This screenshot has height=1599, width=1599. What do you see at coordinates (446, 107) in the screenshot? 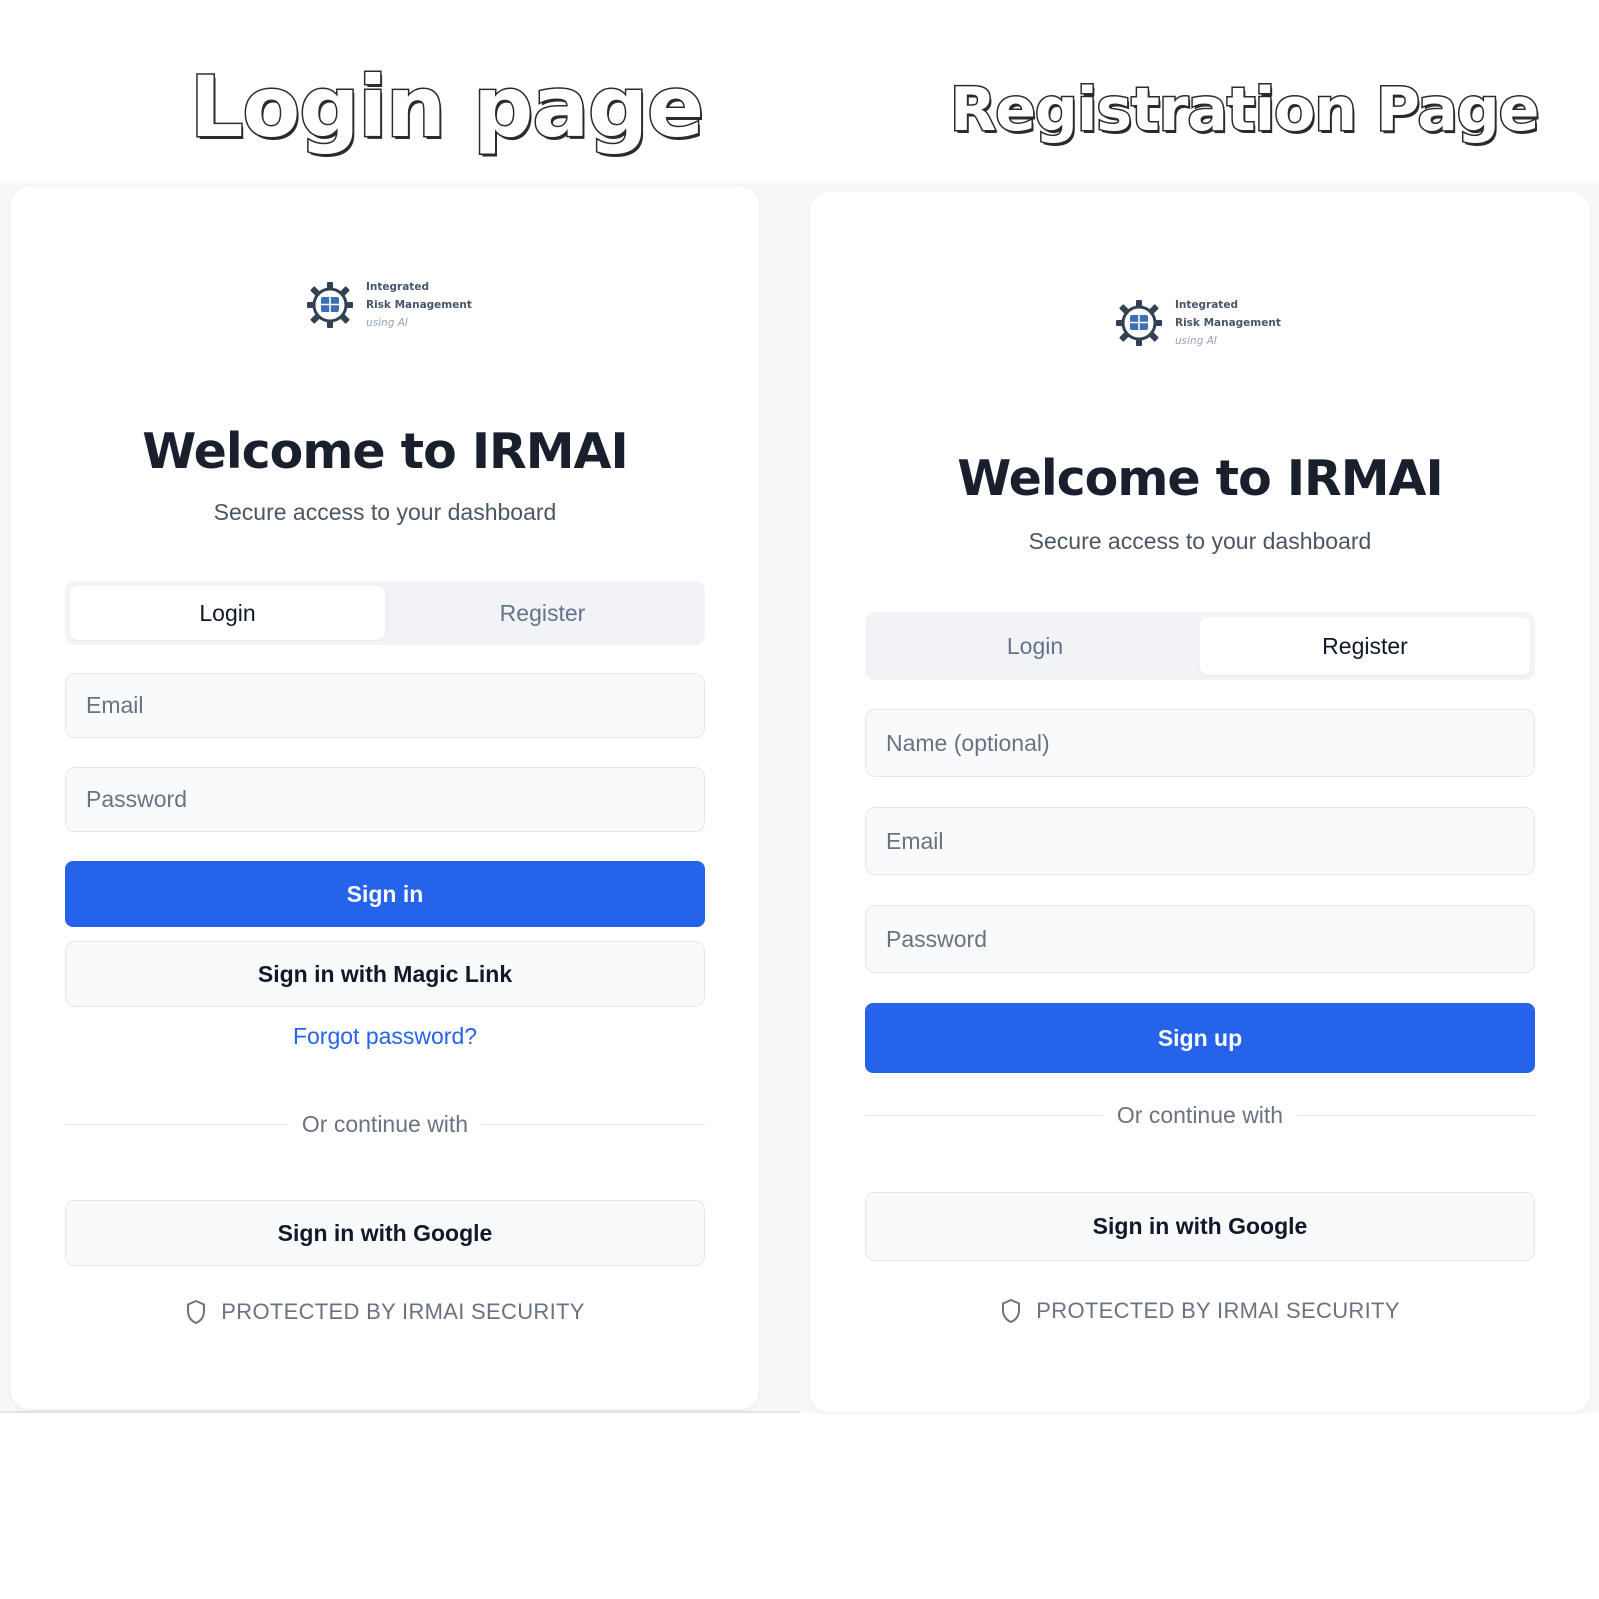
I see `login-page-heading: Login page` at bounding box center [446, 107].